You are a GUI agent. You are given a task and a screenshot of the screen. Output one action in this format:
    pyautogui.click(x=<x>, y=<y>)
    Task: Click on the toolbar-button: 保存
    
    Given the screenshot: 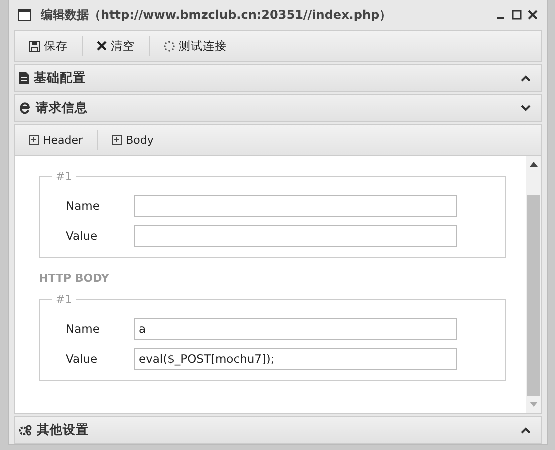 What is the action you would take?
    pyautogui.click(x=48, y=46)
    